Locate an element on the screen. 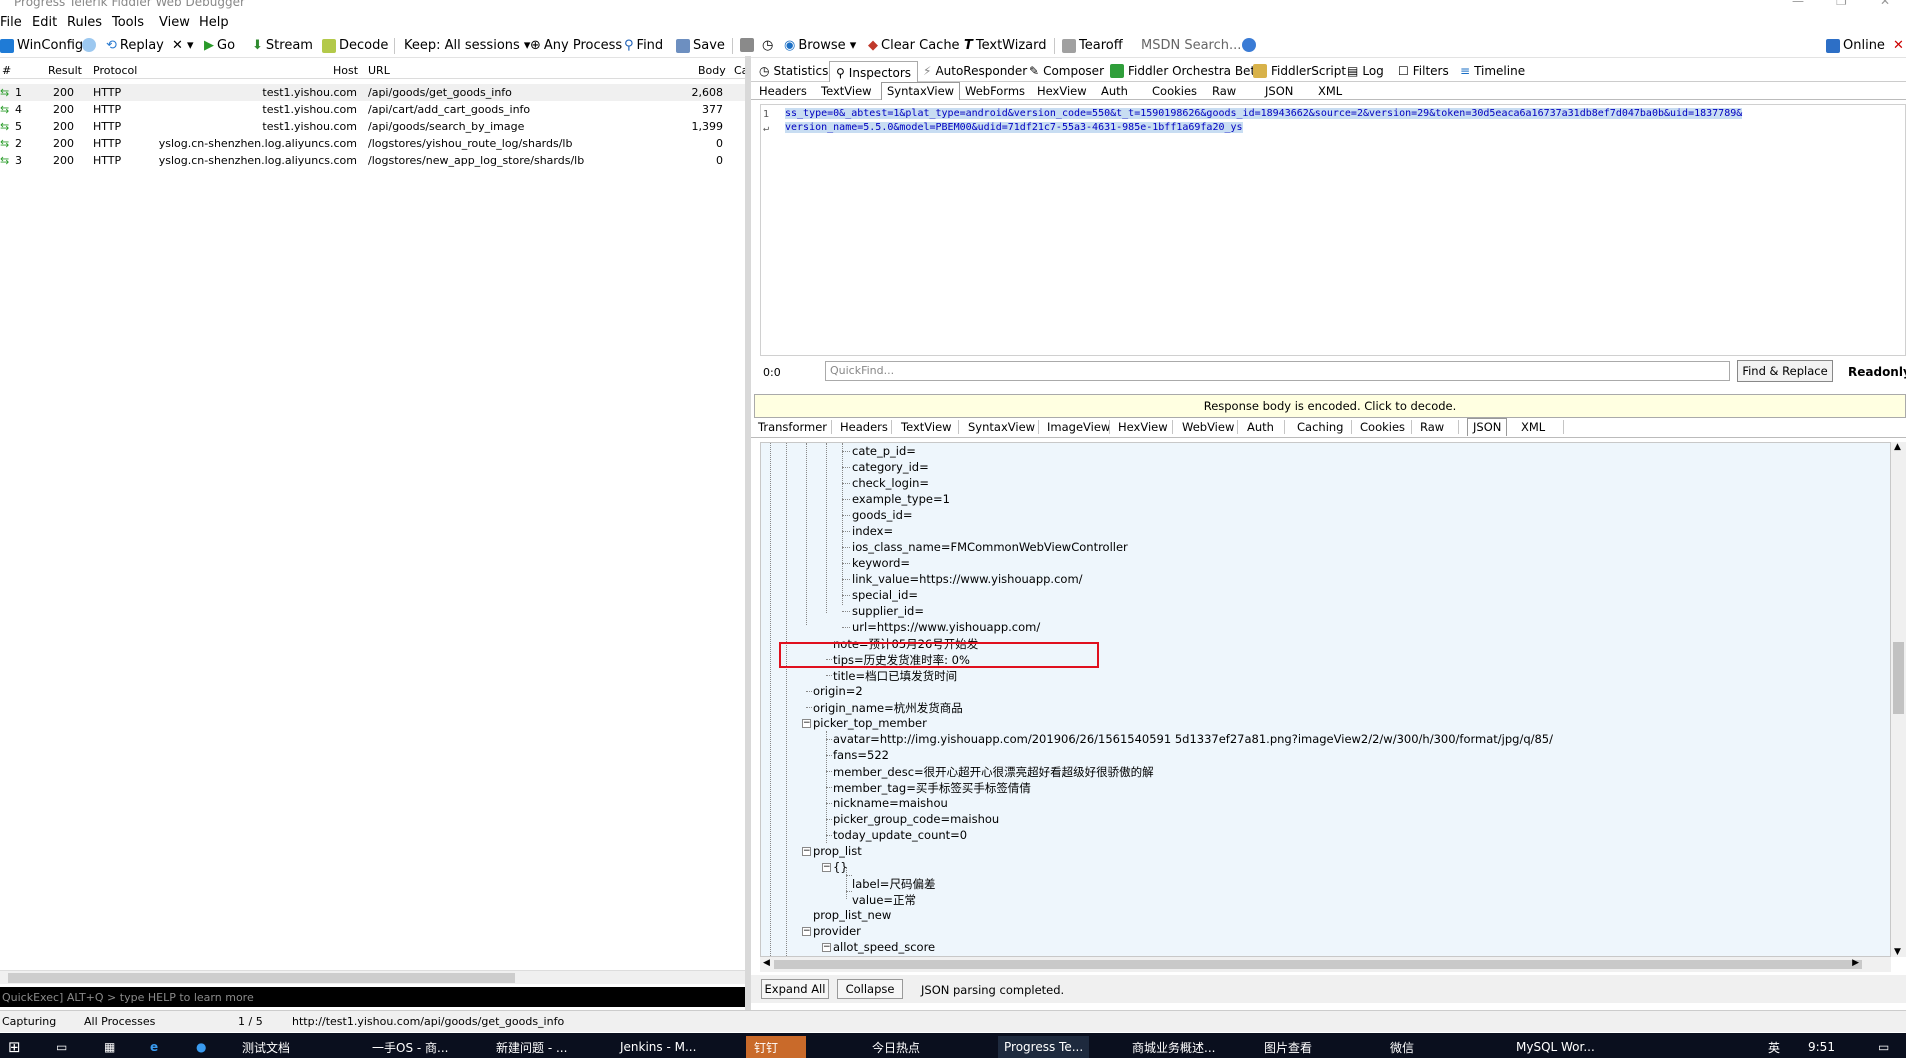 This screenshot has height=1058, width=1906. tree-node: {} is located at coordinates (840, 867).